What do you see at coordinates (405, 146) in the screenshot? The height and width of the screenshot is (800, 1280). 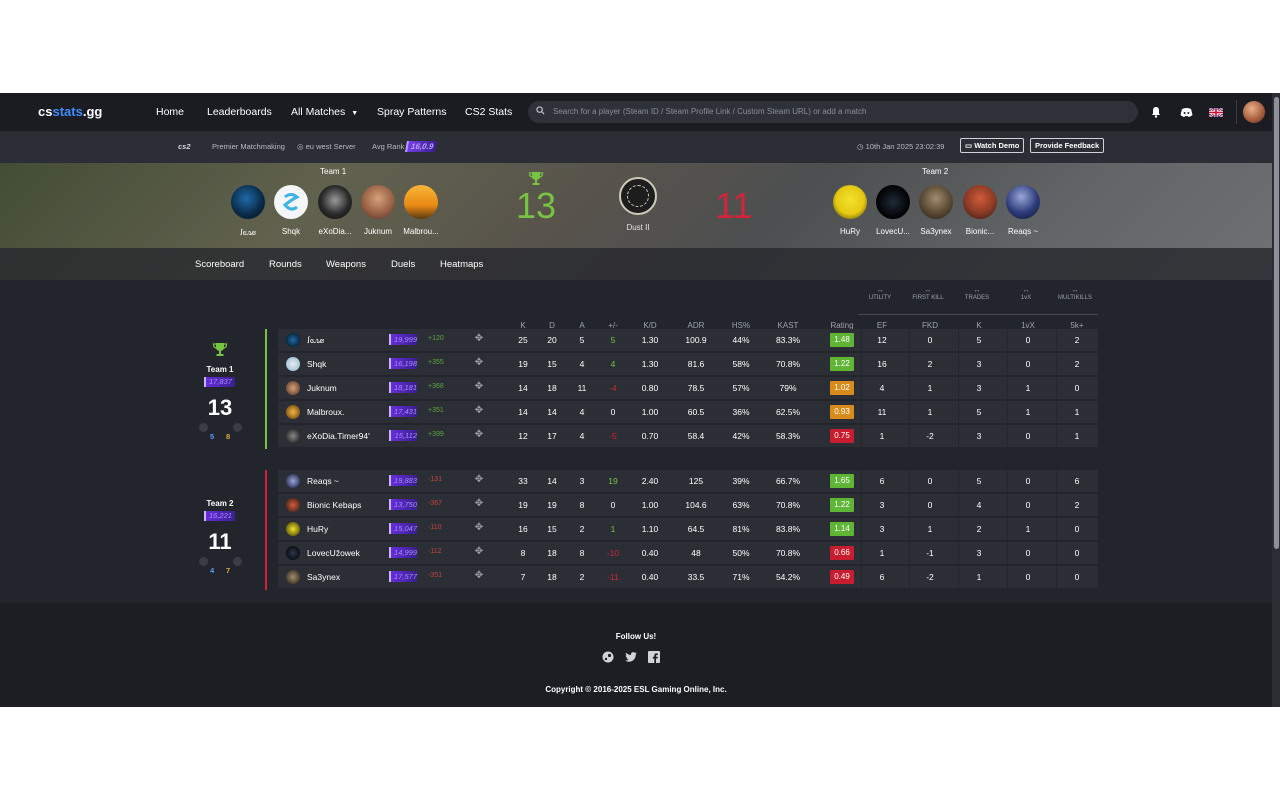 I see `avg-rank: Avg Rank 16,0.9` at bounding box center [405, 146].